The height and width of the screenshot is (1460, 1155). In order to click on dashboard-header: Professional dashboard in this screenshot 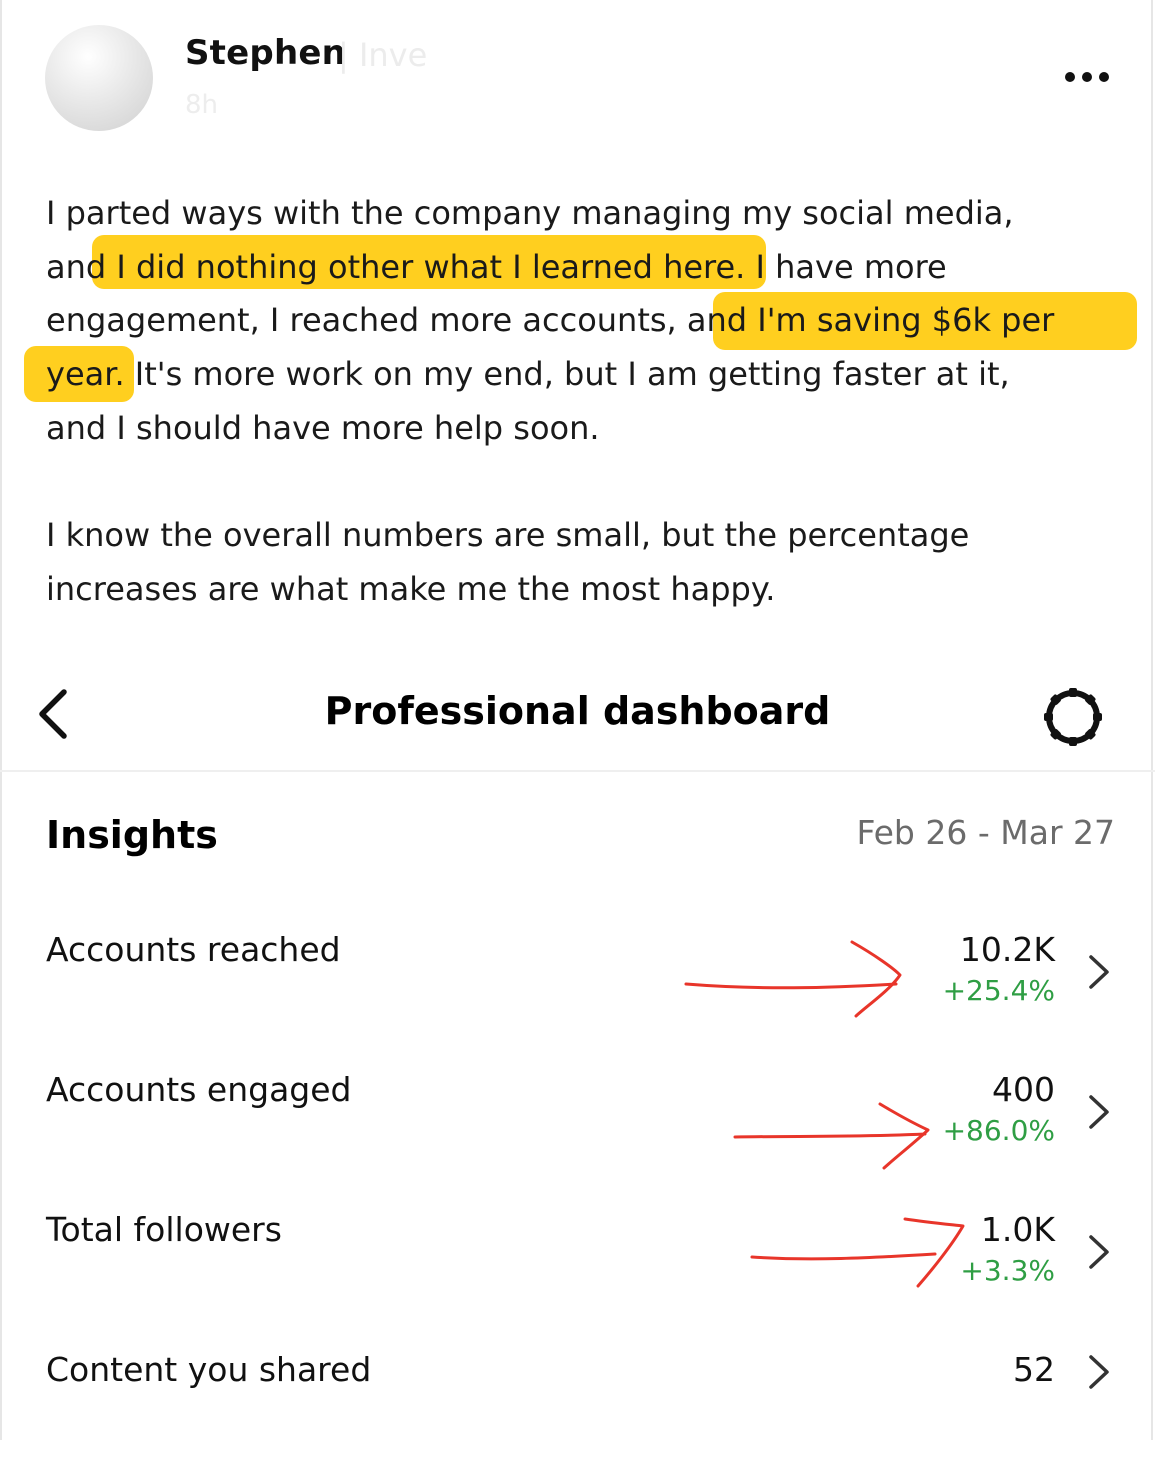, I will do `click(577, 722)`.